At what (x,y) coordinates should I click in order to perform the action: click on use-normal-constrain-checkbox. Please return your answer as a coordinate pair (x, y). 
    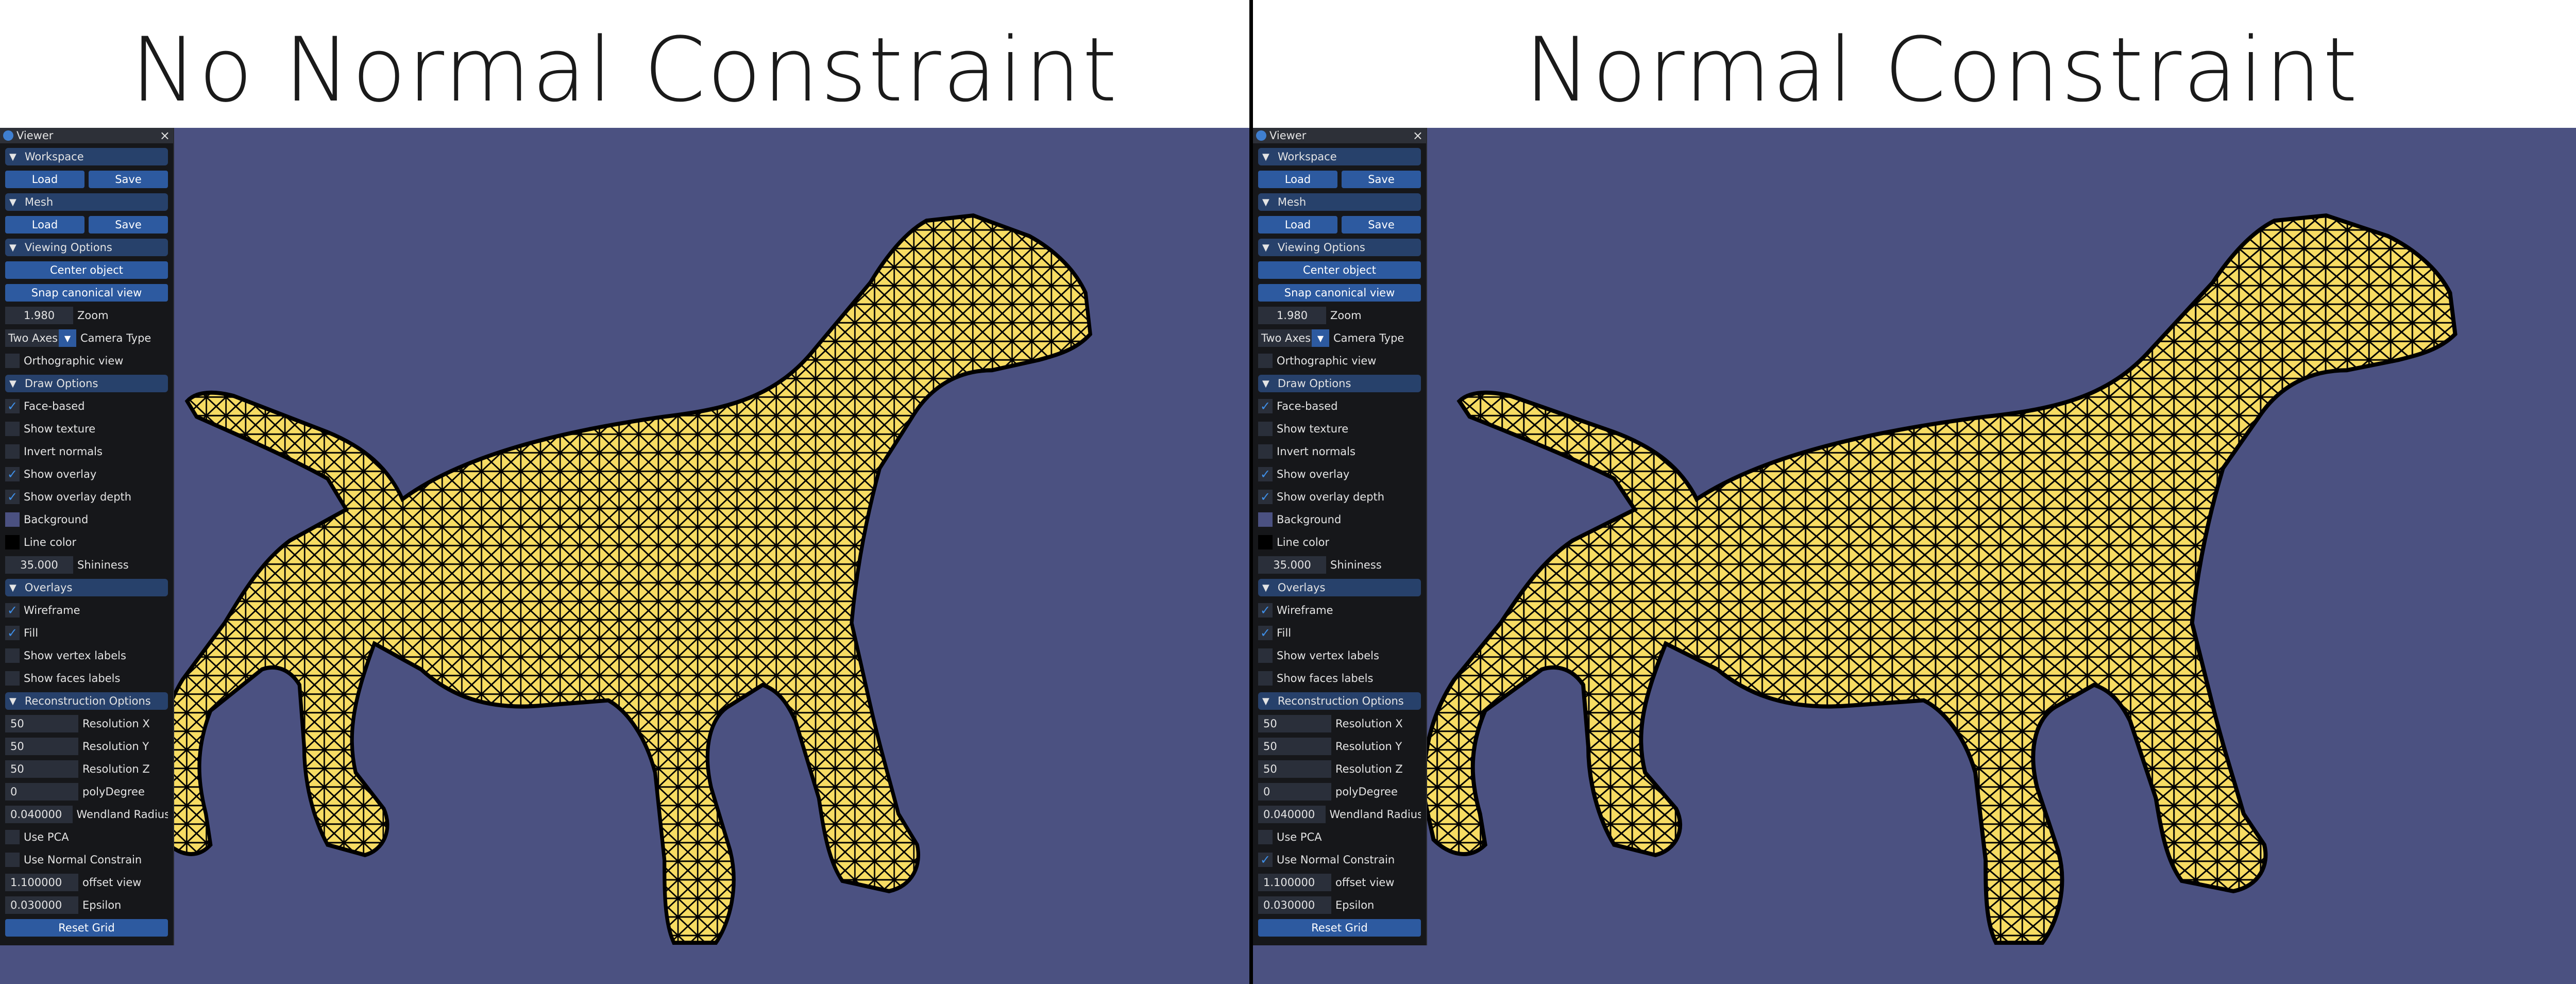
    Looking at the image, I should click on (12, 860).